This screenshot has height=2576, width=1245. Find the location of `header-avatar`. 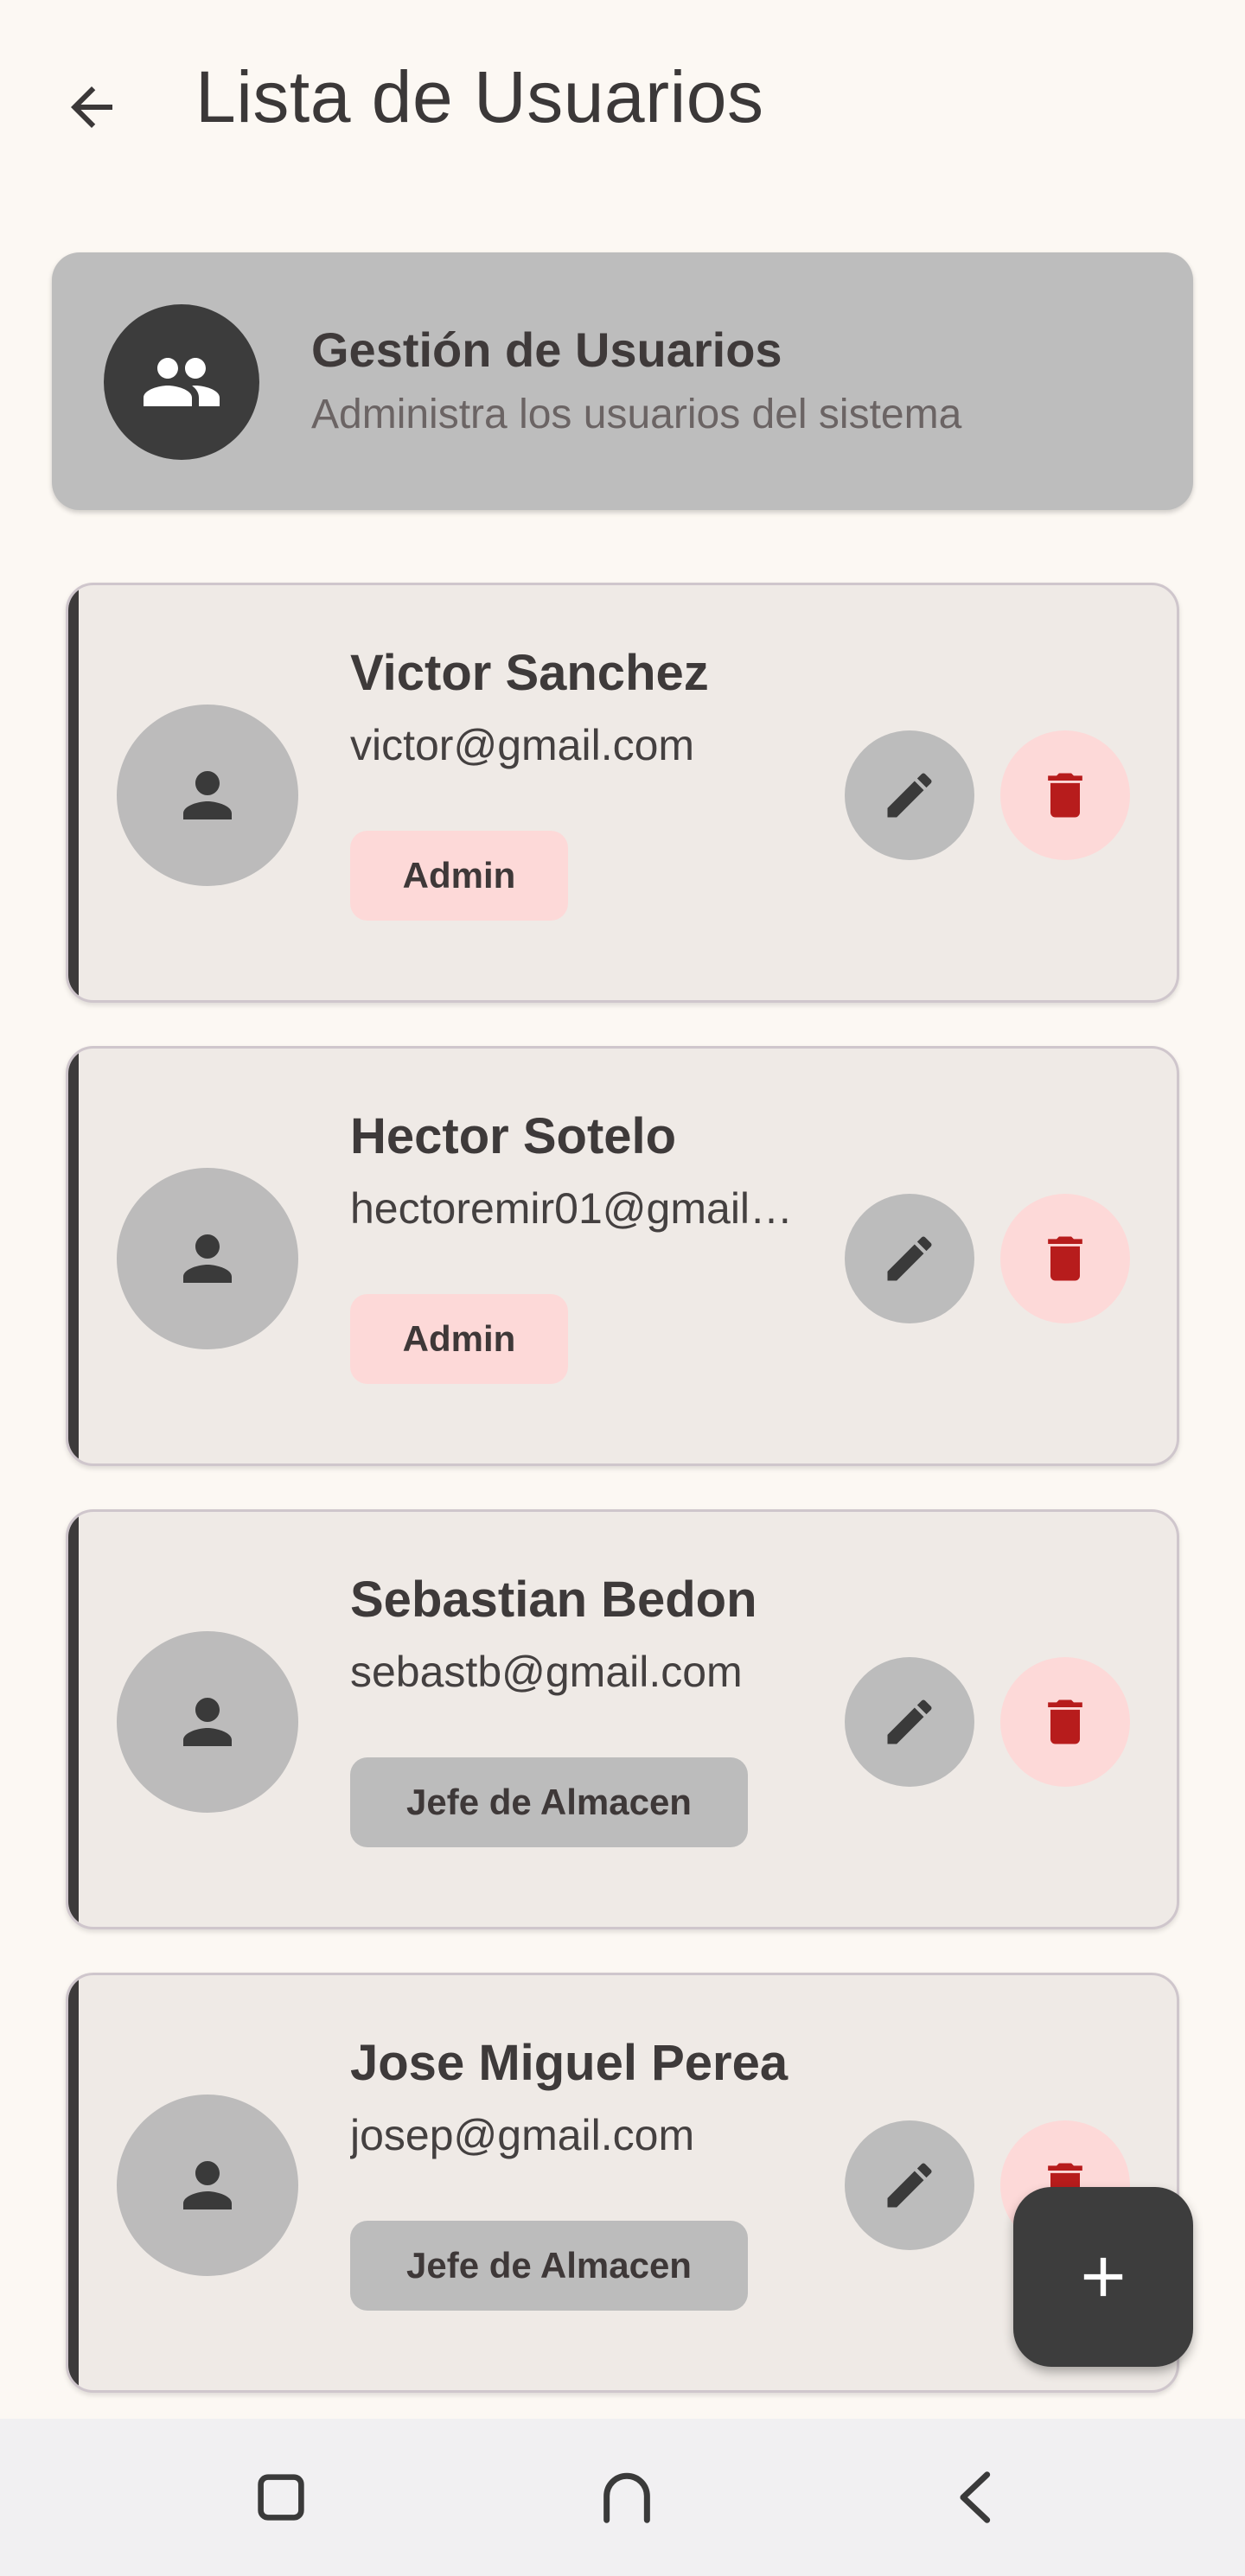

header-avatar is located at coordinates (181, 382).